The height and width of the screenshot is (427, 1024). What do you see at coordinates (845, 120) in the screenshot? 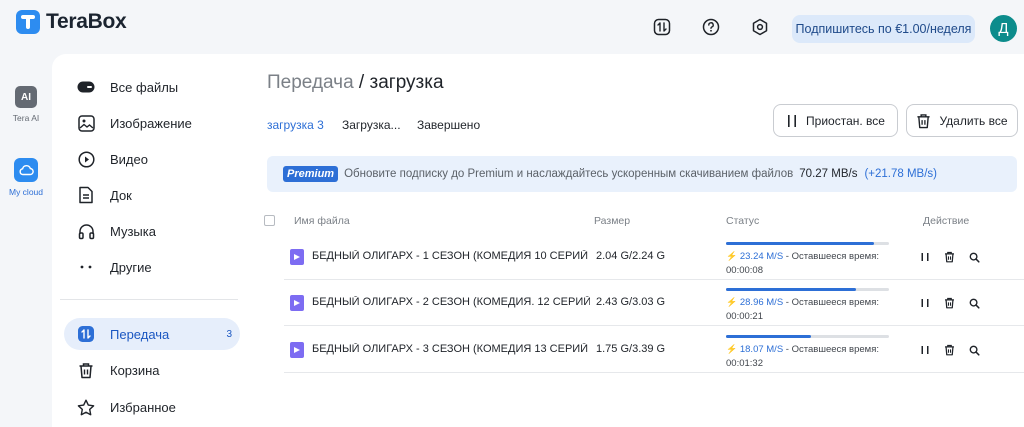
I see `pause-all-label: Приостан. все` at bounding box center [845, 120].